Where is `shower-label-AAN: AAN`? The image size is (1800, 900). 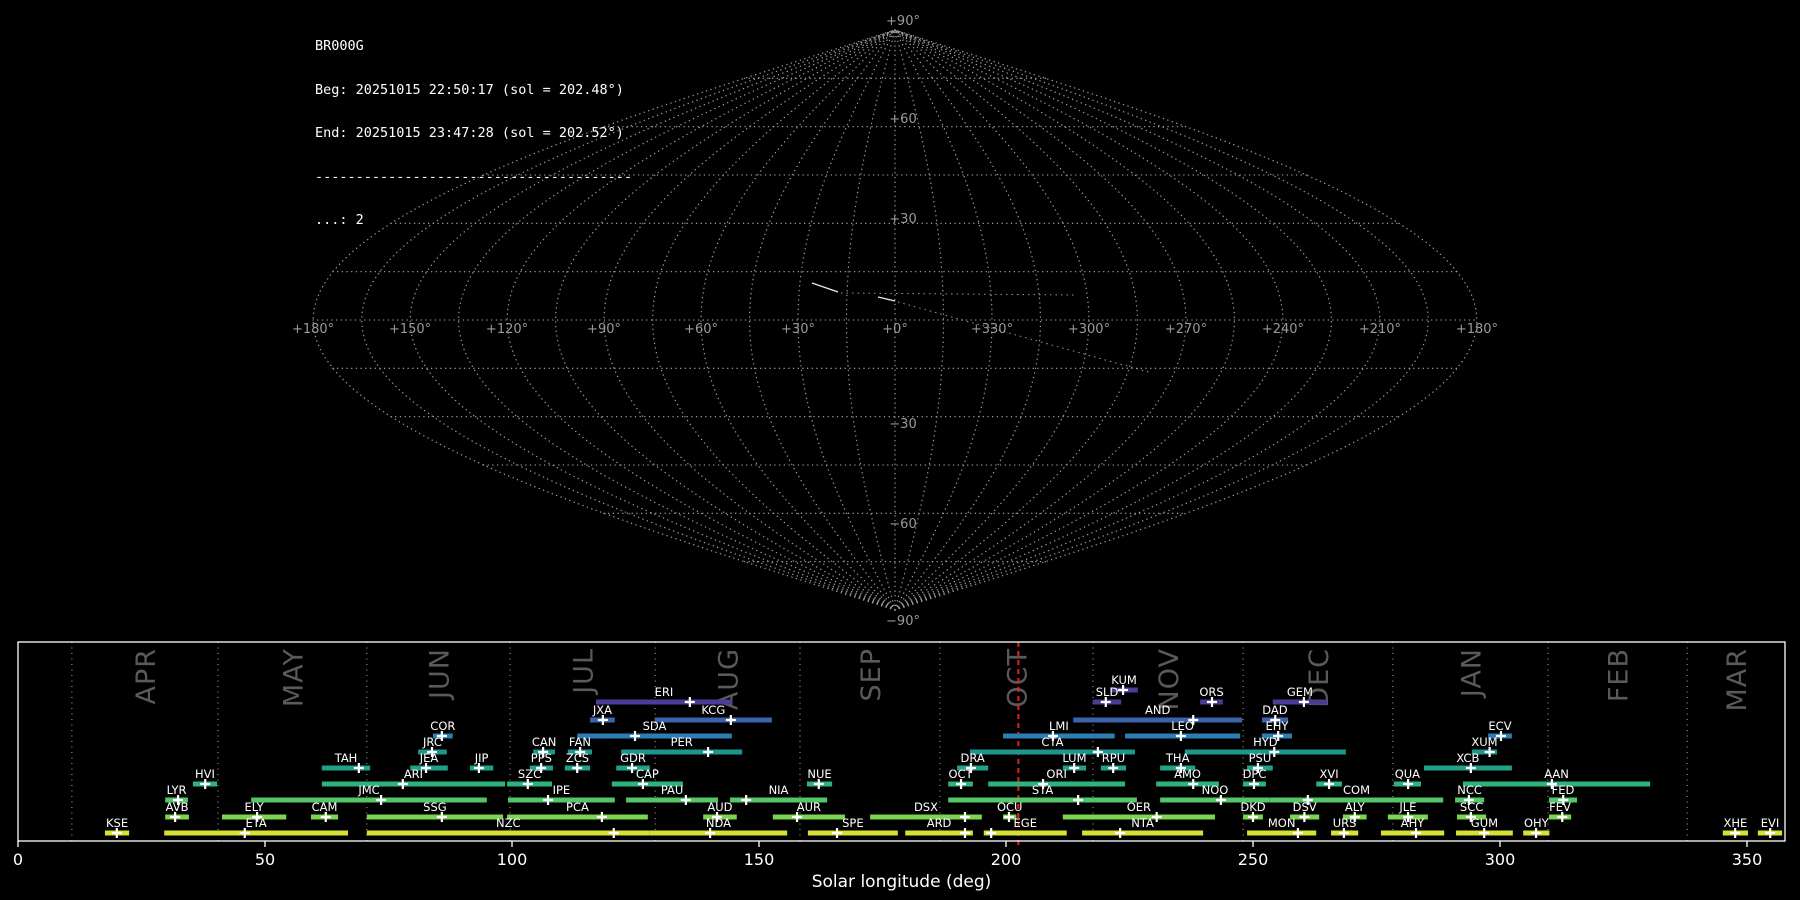 shower-label-AAN: AAN is located at coordinates (1556, 774).